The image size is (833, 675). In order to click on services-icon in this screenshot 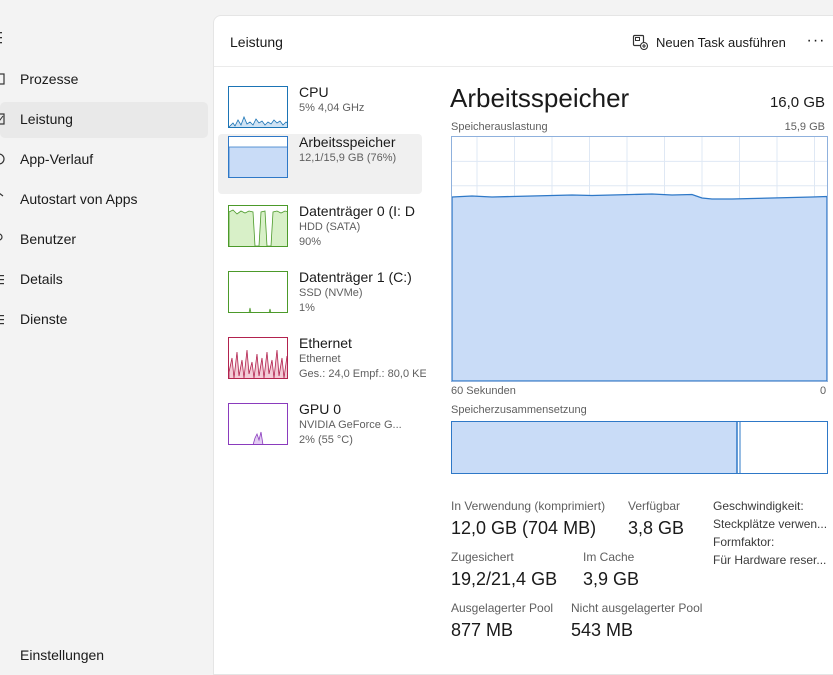, I will do `click(2, 320)`.